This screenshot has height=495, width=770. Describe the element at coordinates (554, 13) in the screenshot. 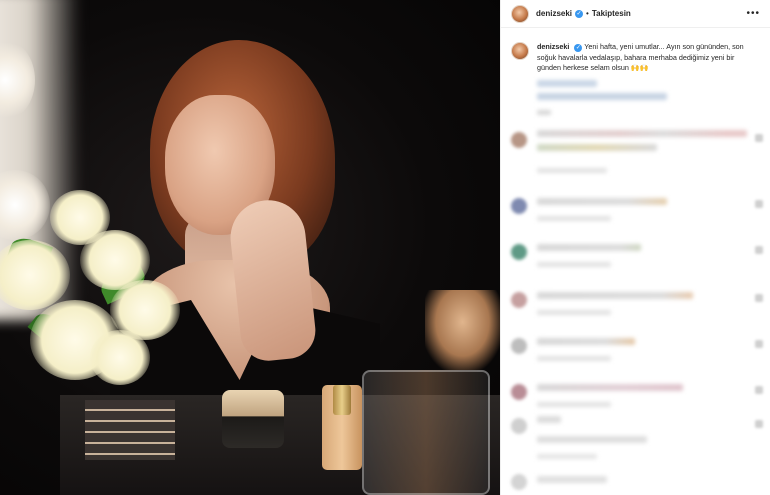

I see `username-link: denizseki` at that location.